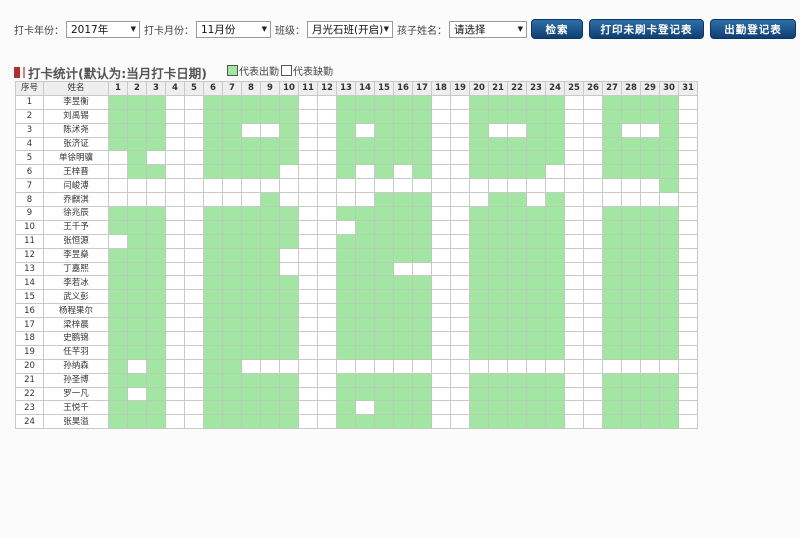  What do you see at coordinates (103, 29) in the screenshot?
I see `year-select: 2017年 ▼` at bounding box center [103, 29].